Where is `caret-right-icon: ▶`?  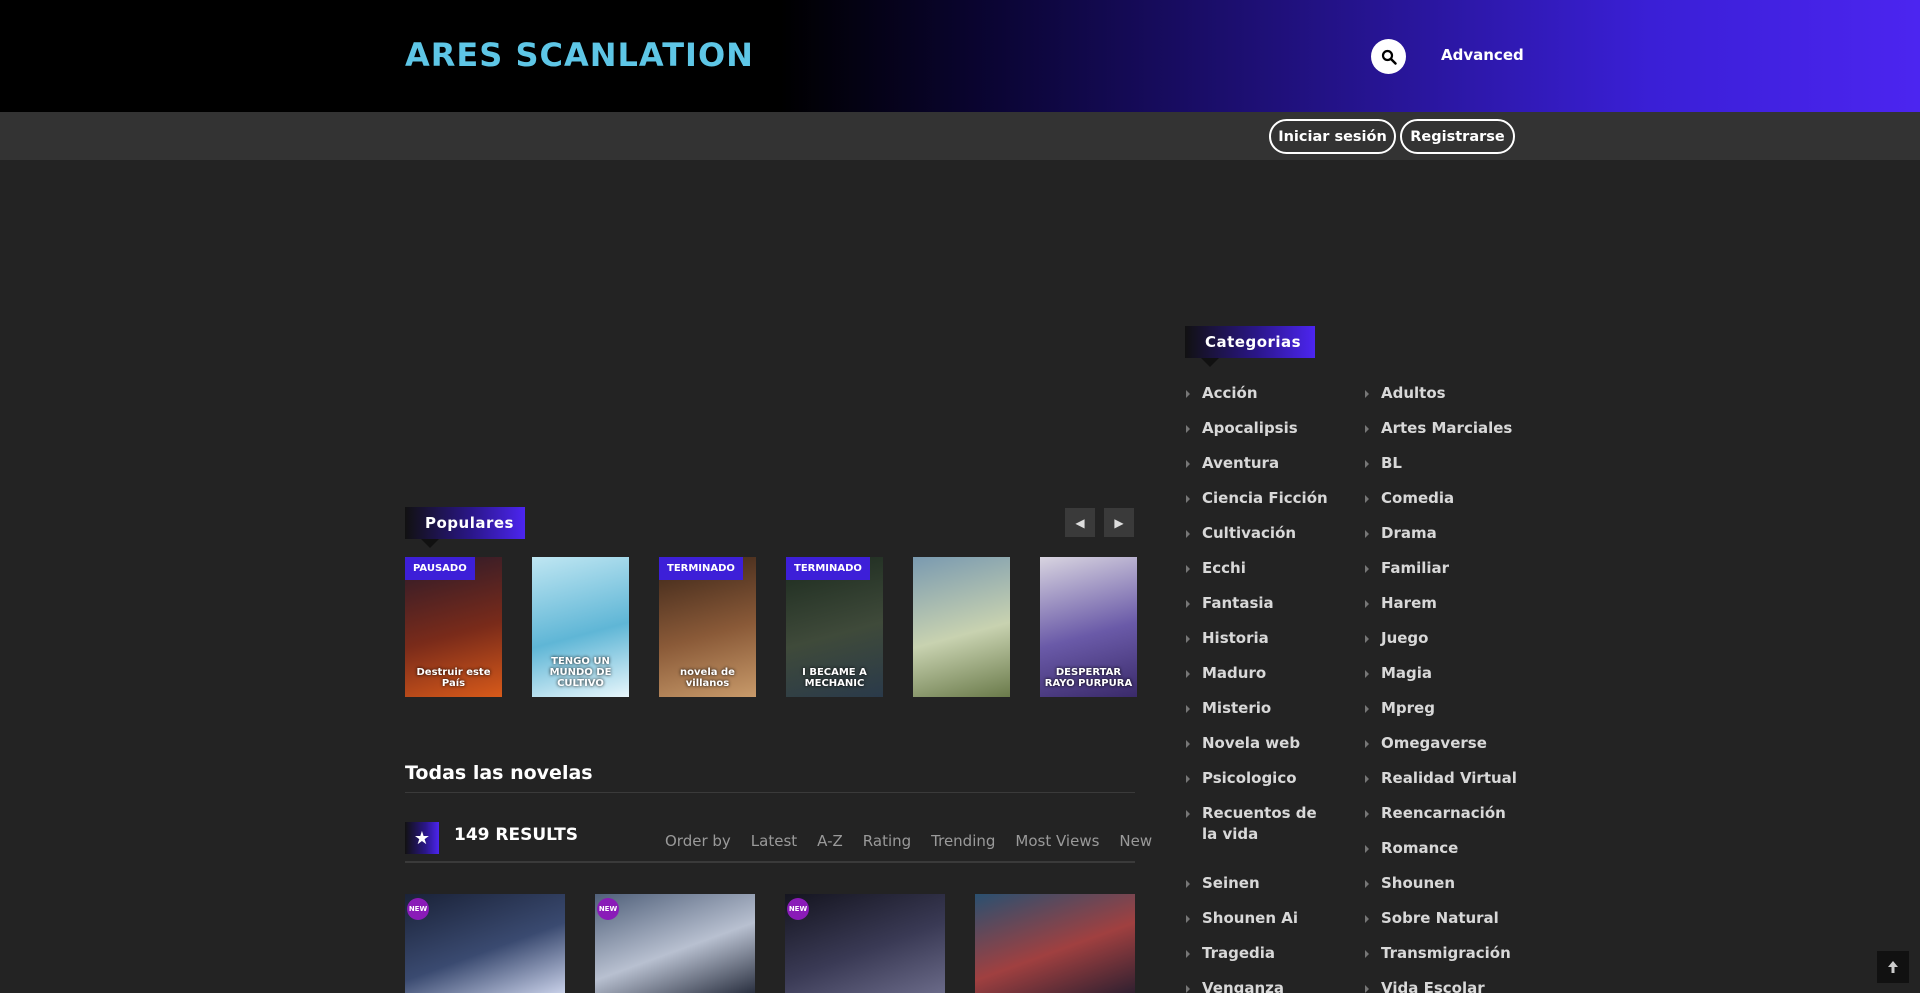
caret-right-icon: ▶ is located at coordinates (1119, 522).